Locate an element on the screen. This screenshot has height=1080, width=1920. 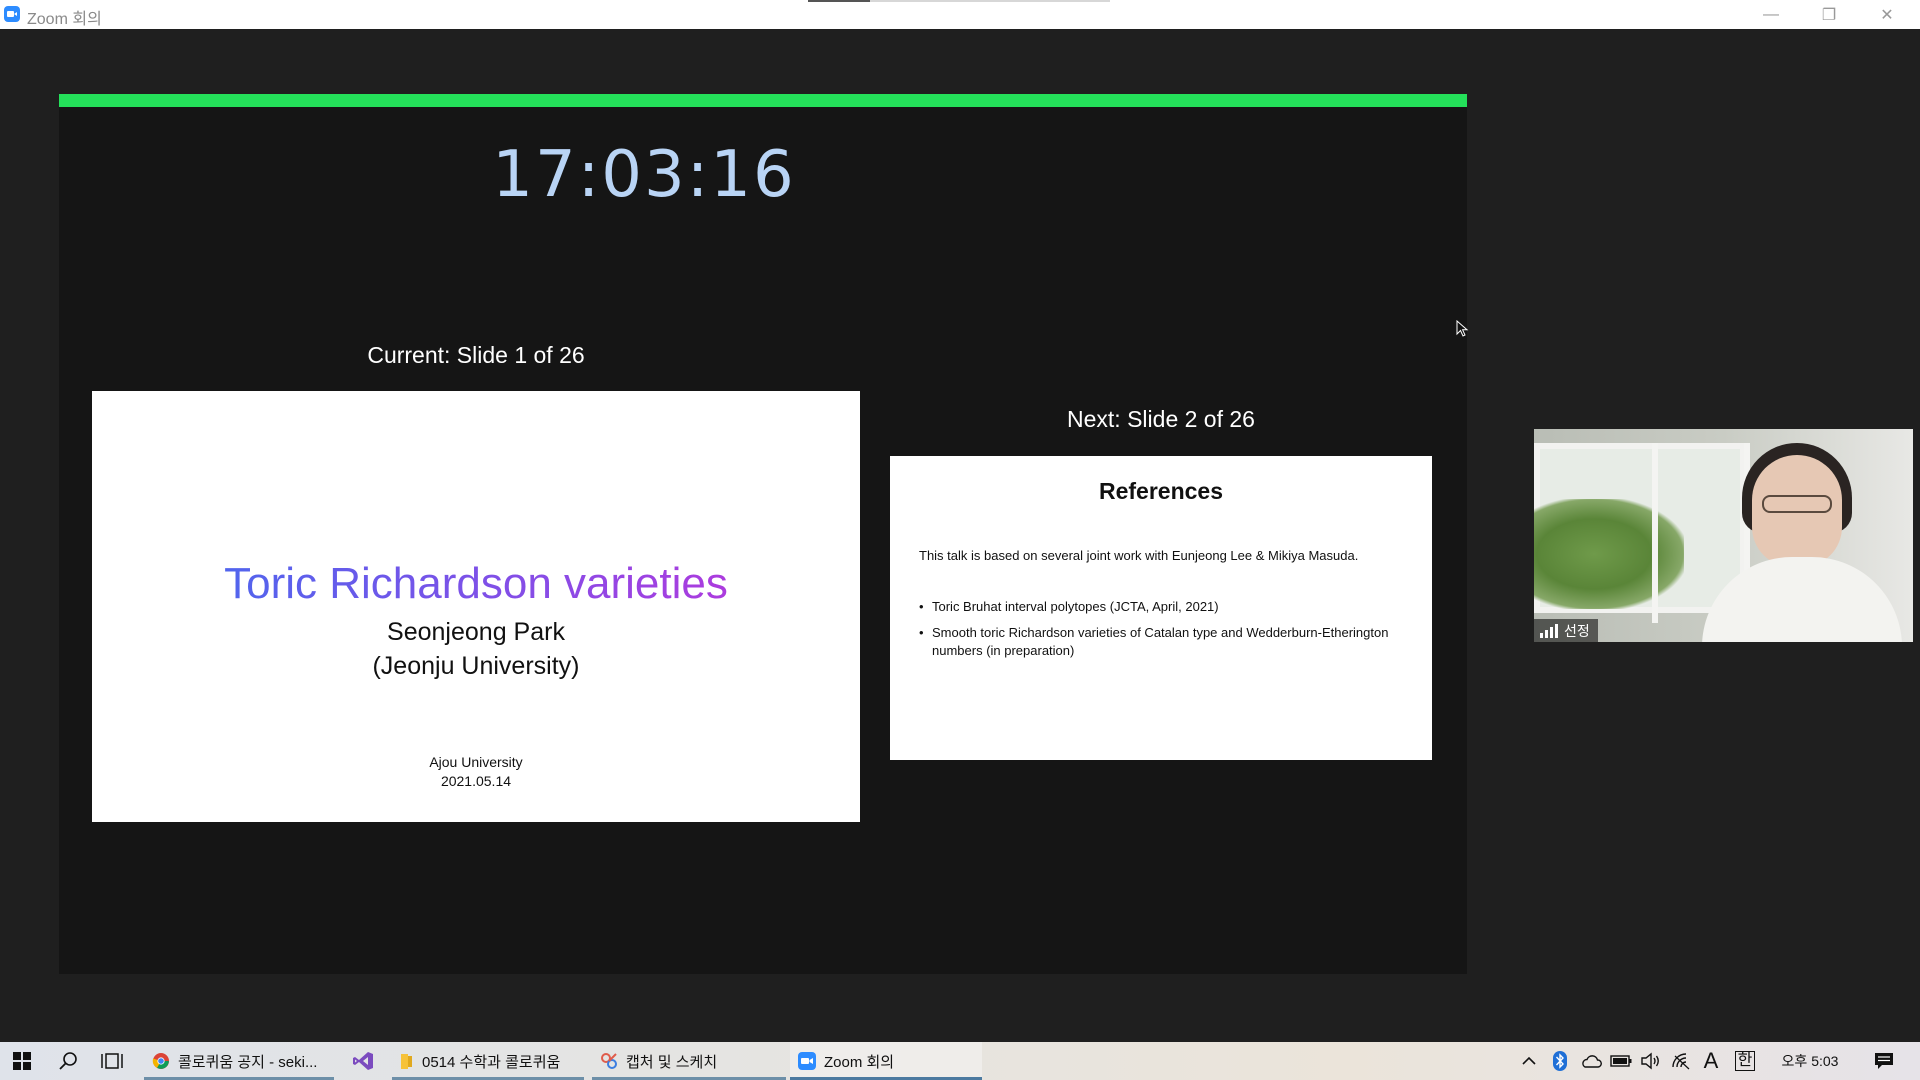
volume-tray is located at coordinates (1651, 1061).